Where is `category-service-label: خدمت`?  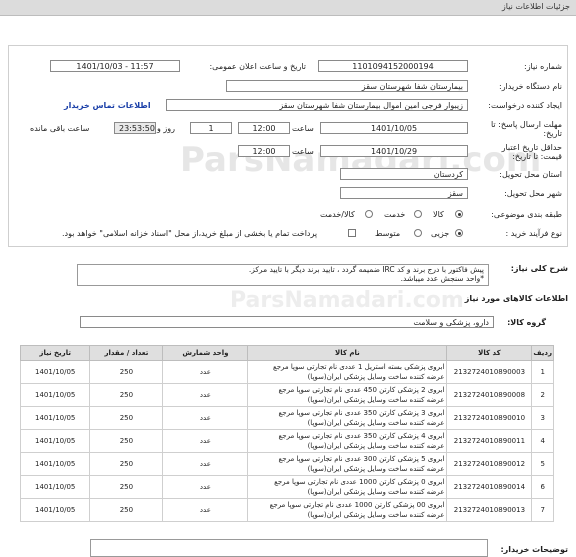
category-service-label: خدمت is located at coordinates (395, 214).